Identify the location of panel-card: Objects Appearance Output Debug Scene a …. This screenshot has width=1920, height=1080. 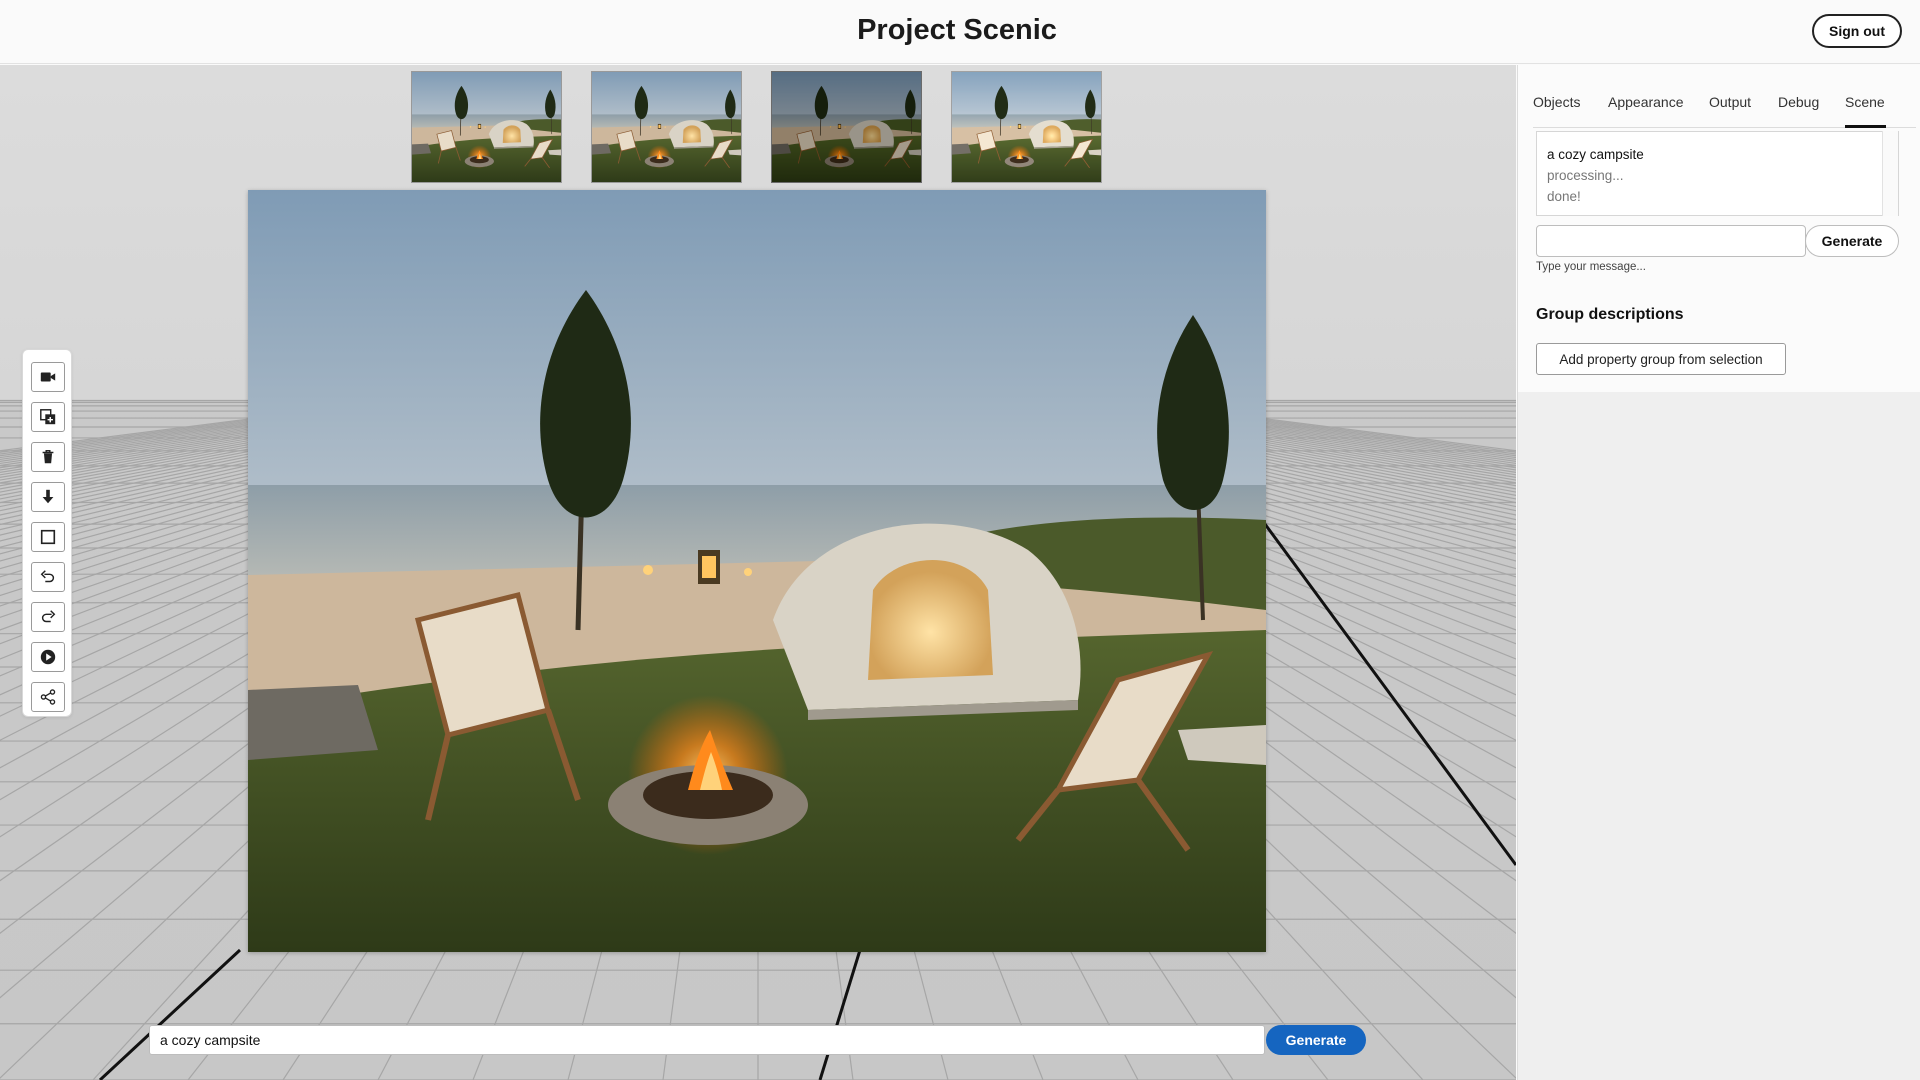
(1719, 228).